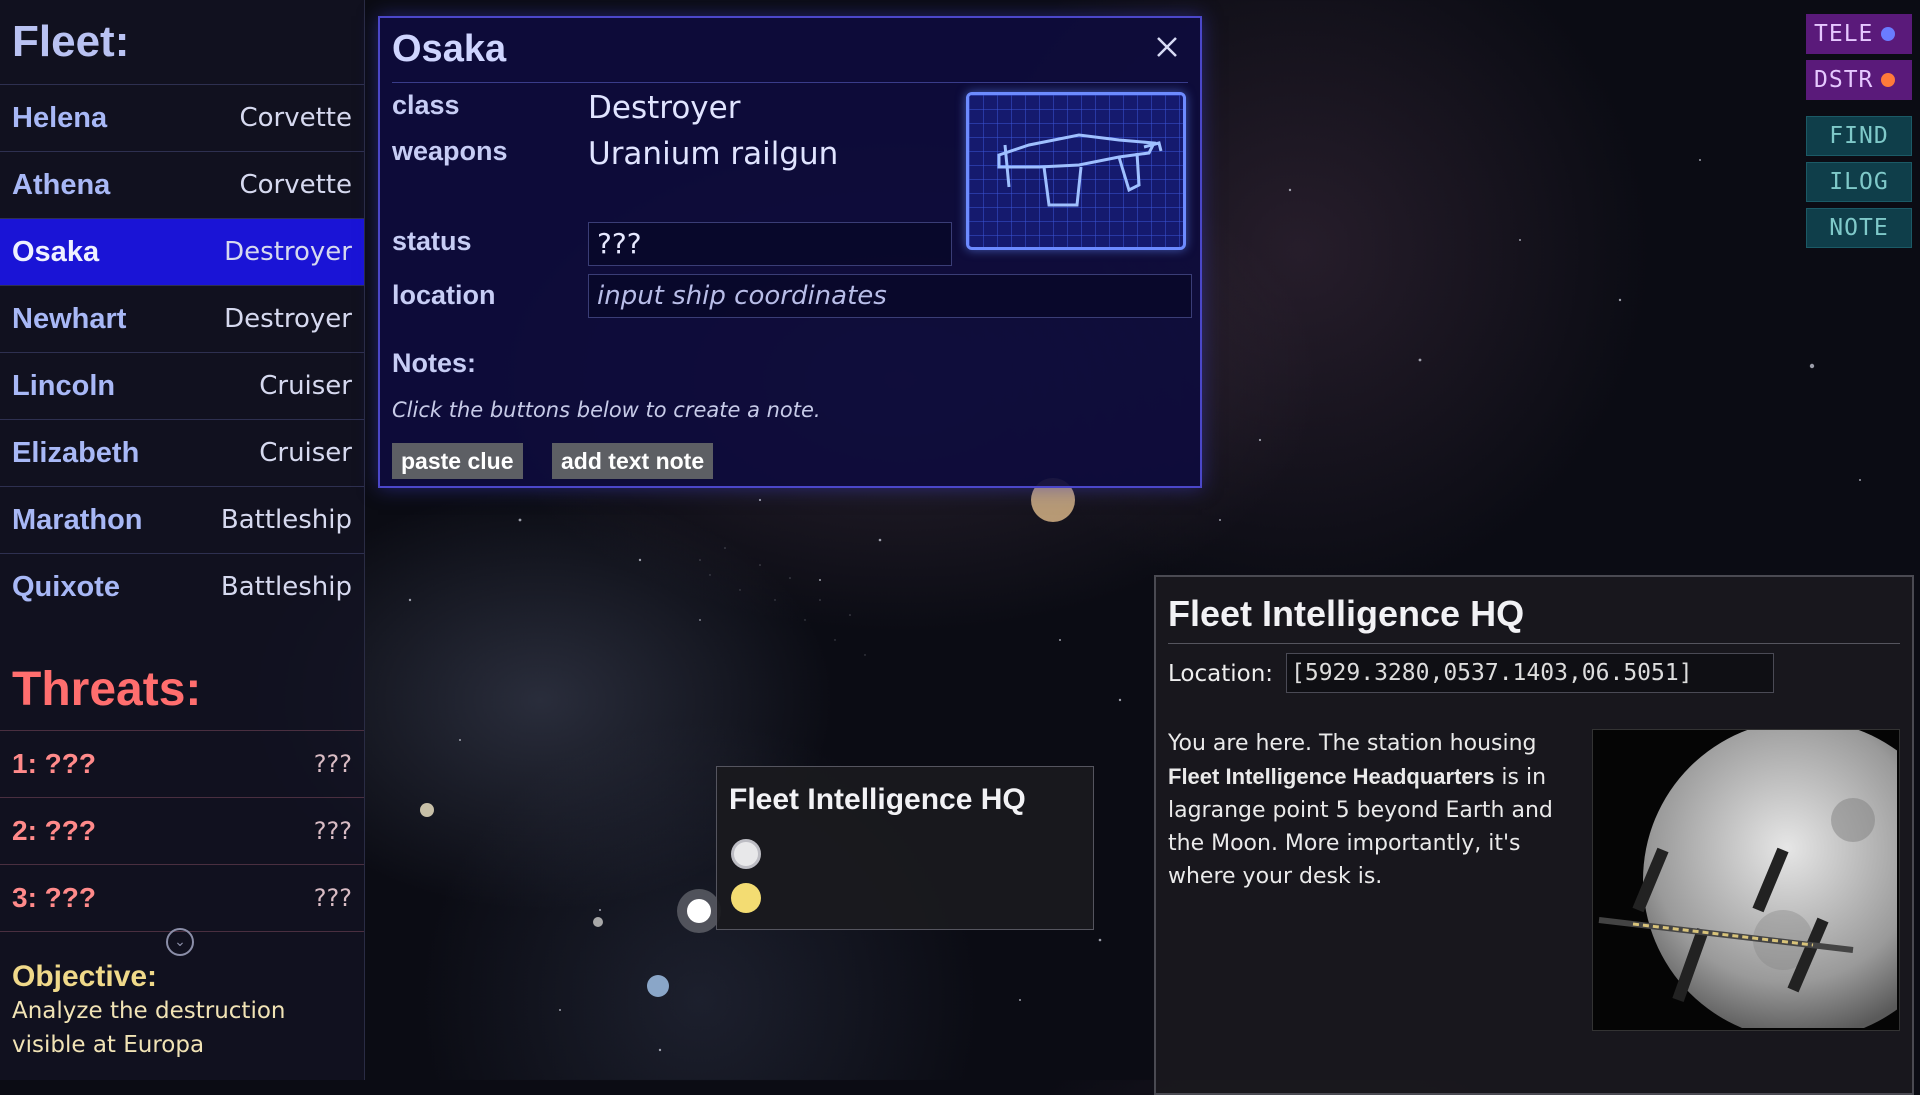  Describe the element at coordinates (444, 295) in the screenshot. I see `location-label: location` at that location.